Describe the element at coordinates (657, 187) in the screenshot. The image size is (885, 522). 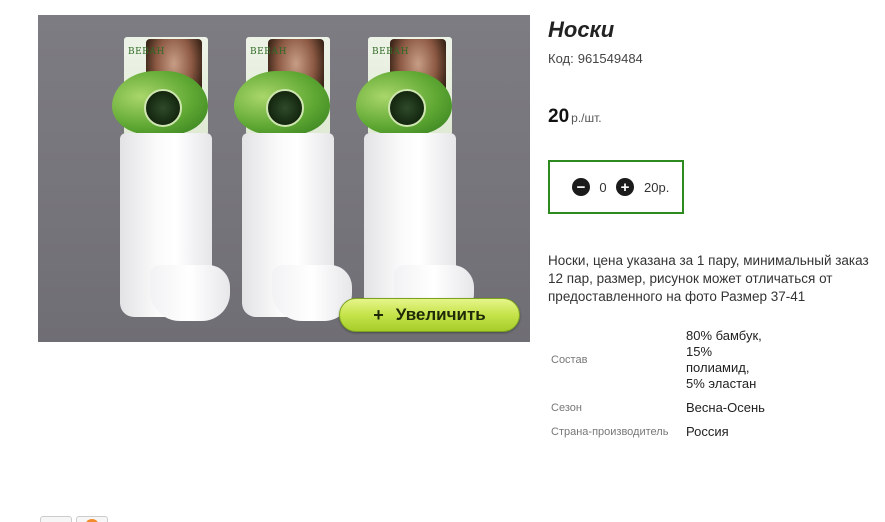
I see `quantity-sum: 20р.` at that location.